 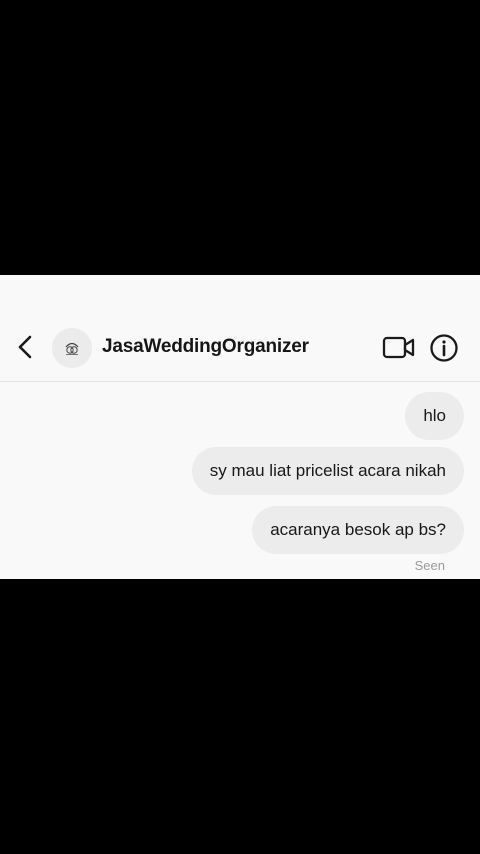 I want to click on ring-logo-icon, so click(x=72, y=348).